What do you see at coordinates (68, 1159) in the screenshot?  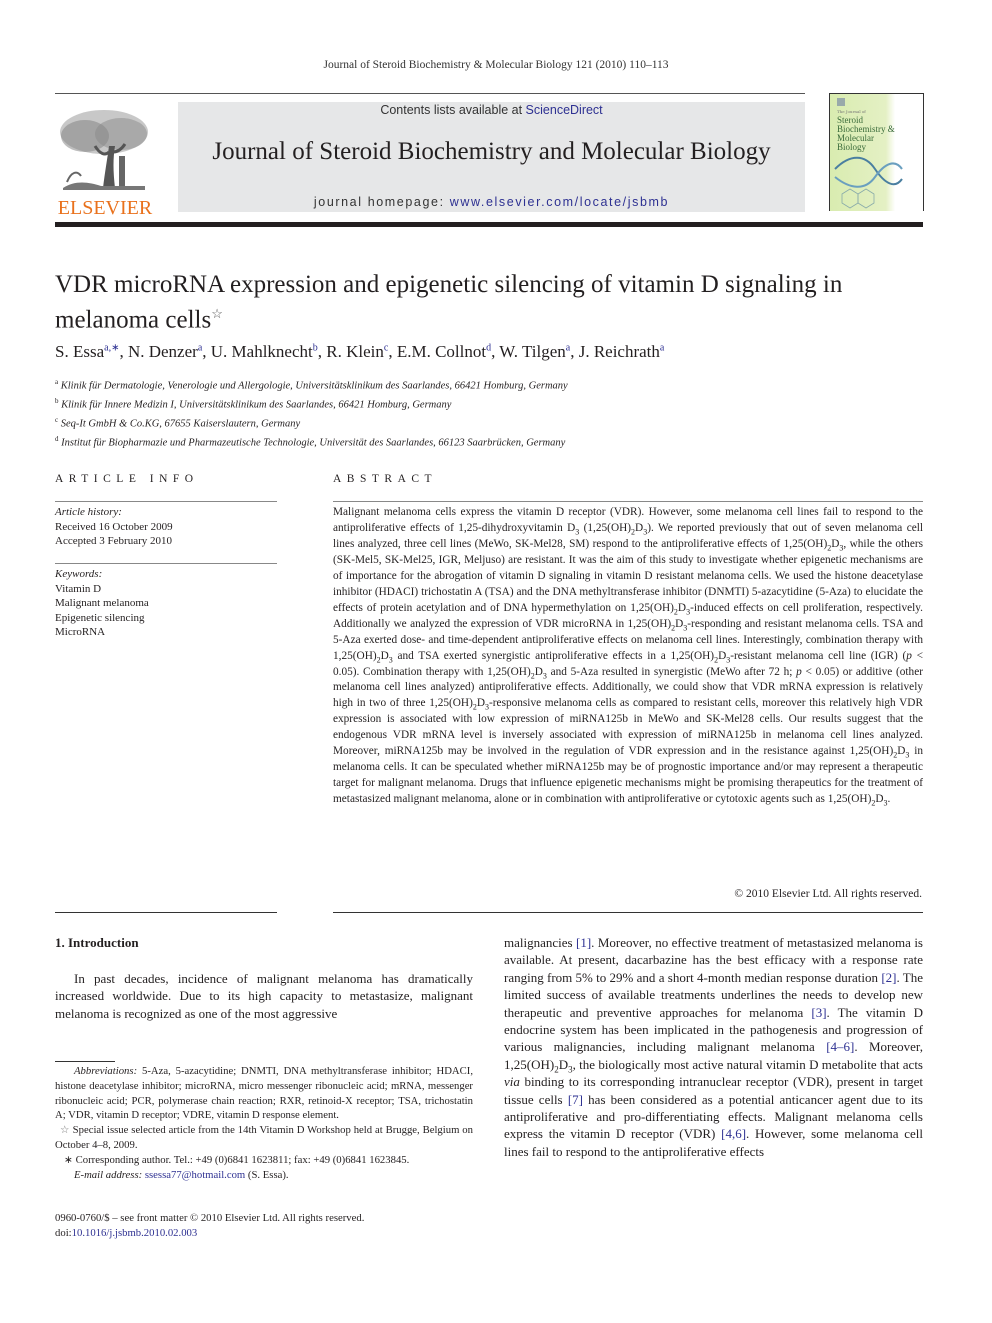 I see `asterisk-icon: ∗` at bounding box center [68, 1159].